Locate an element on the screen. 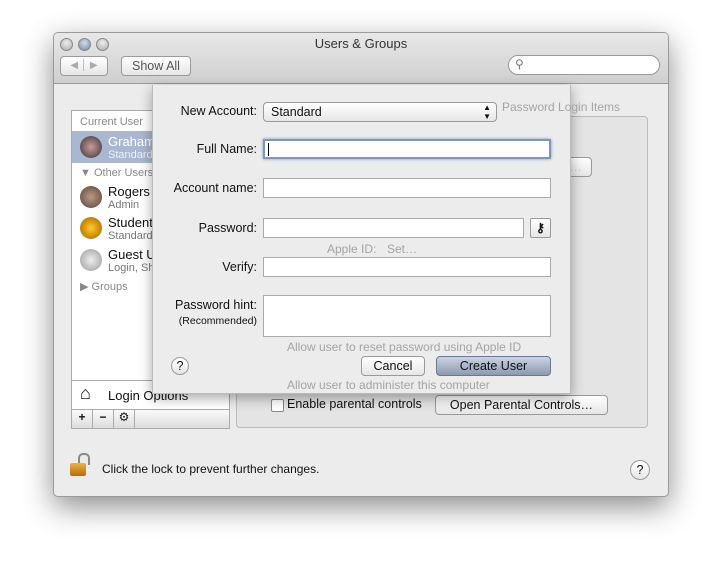  password-label: Password: is located at coordinates (227, 228).